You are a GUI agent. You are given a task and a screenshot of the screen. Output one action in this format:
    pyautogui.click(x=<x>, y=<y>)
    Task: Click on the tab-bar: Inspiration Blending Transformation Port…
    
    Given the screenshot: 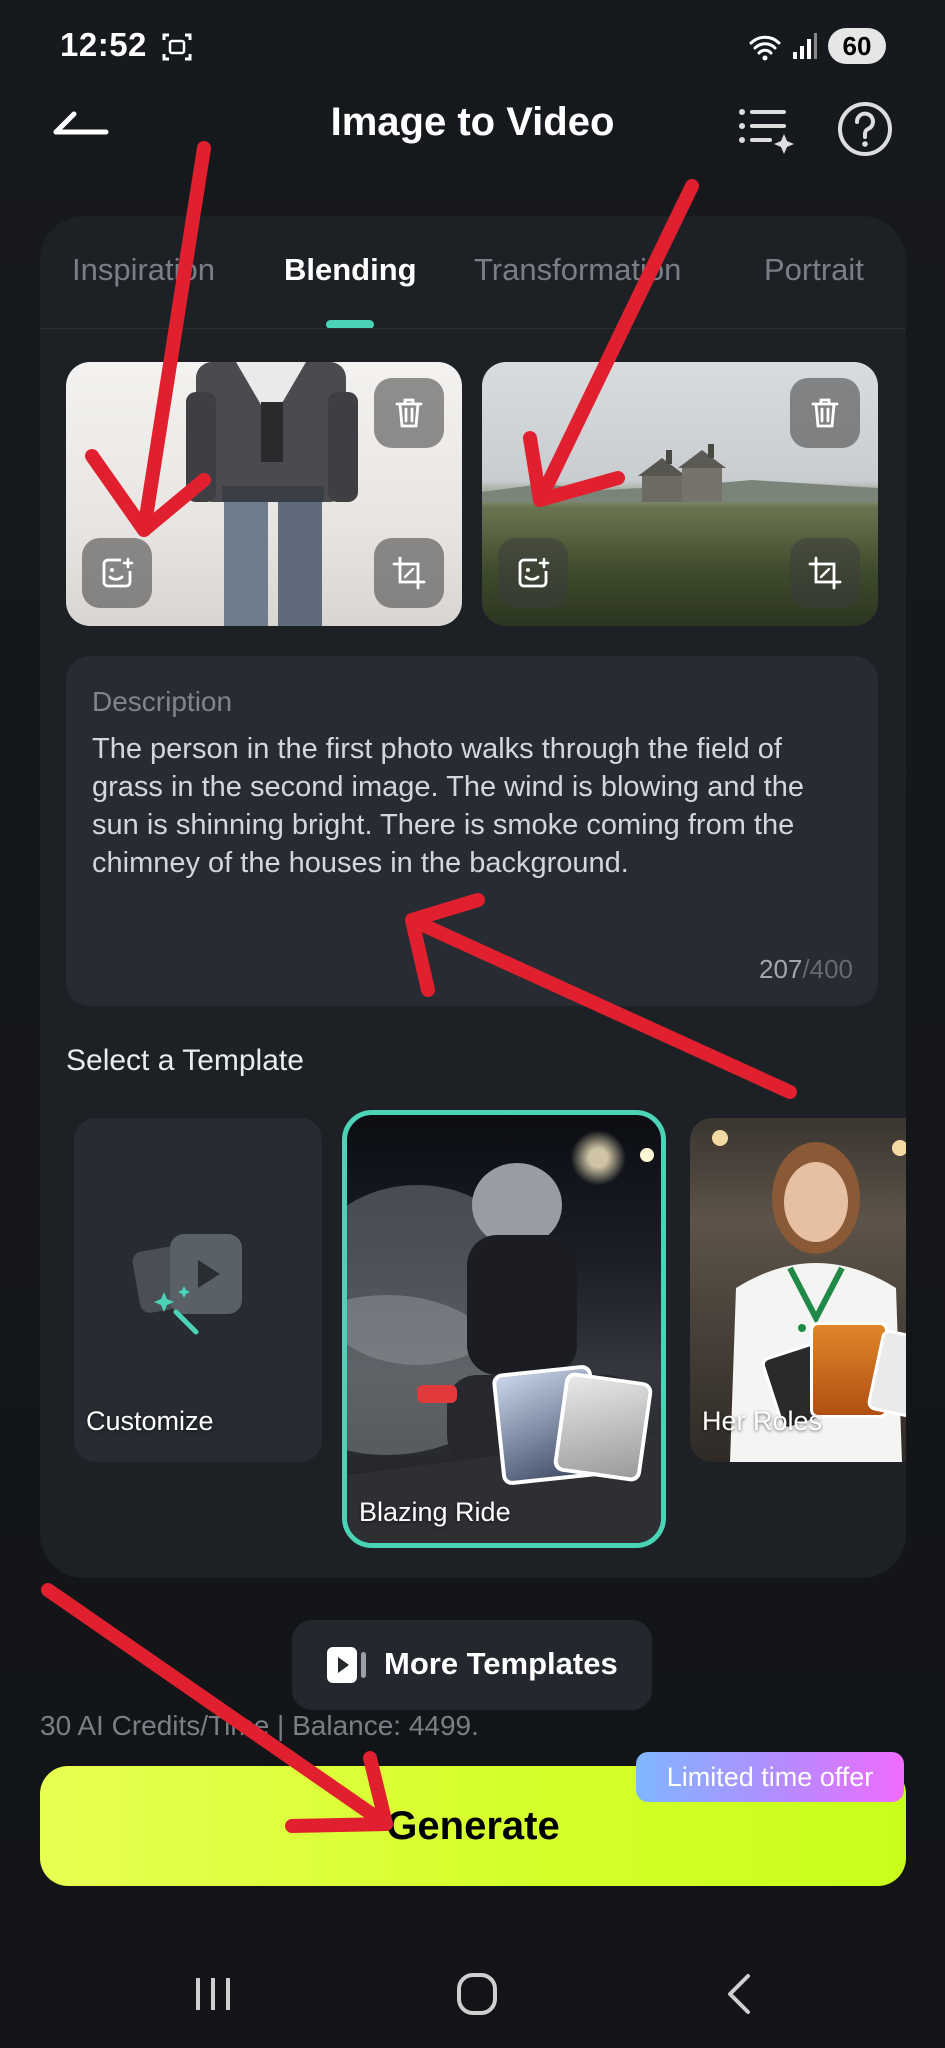 What is the action you would take?
    pyautogui.click(x=473, y=287)
    